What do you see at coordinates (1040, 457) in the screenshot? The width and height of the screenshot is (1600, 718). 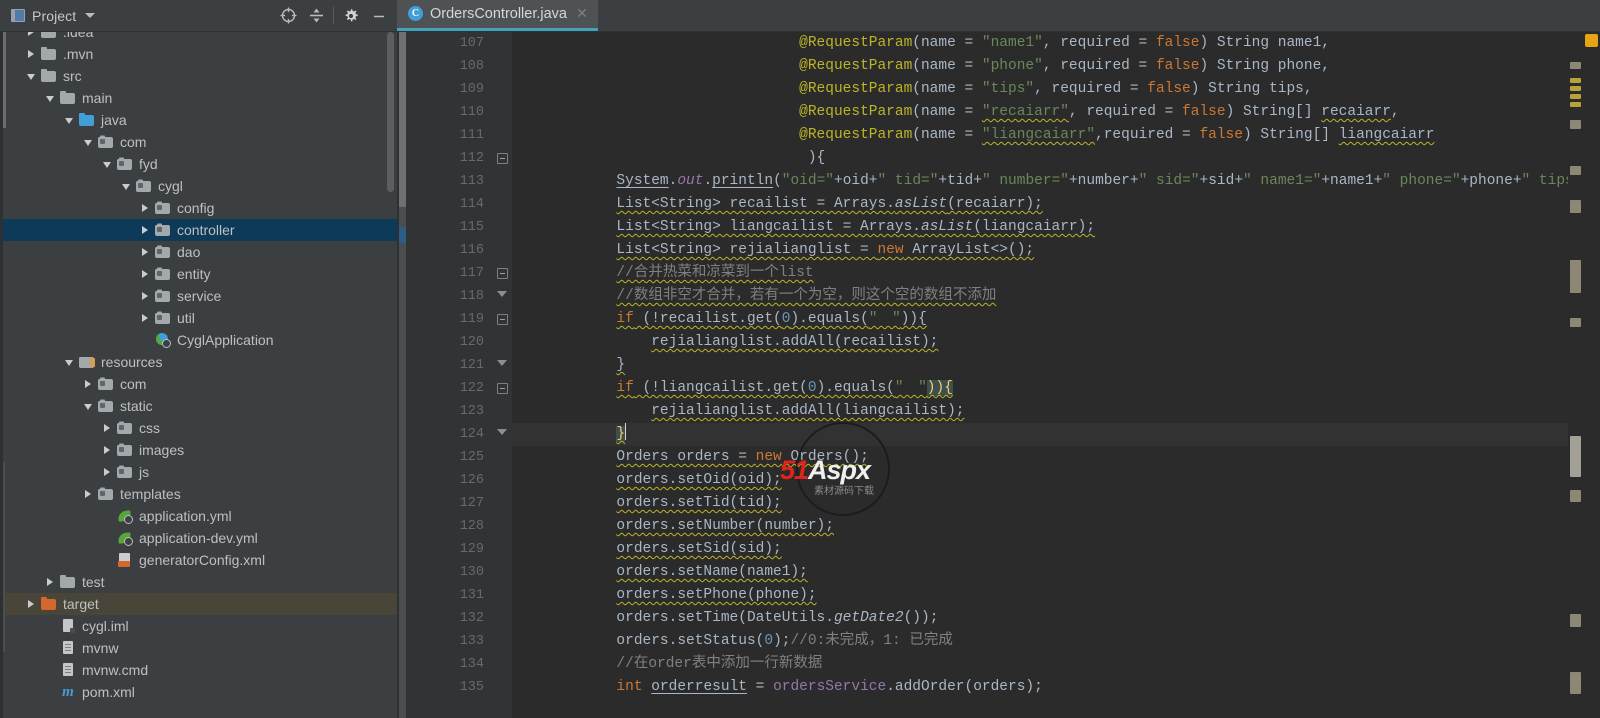 I see `code-line: Orders orders = new Orders();` at bounding box center [1040, 457].